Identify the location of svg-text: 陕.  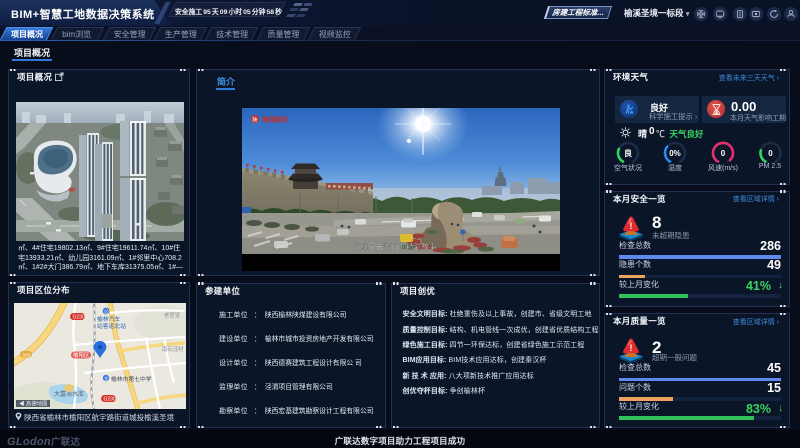
(255, 119).